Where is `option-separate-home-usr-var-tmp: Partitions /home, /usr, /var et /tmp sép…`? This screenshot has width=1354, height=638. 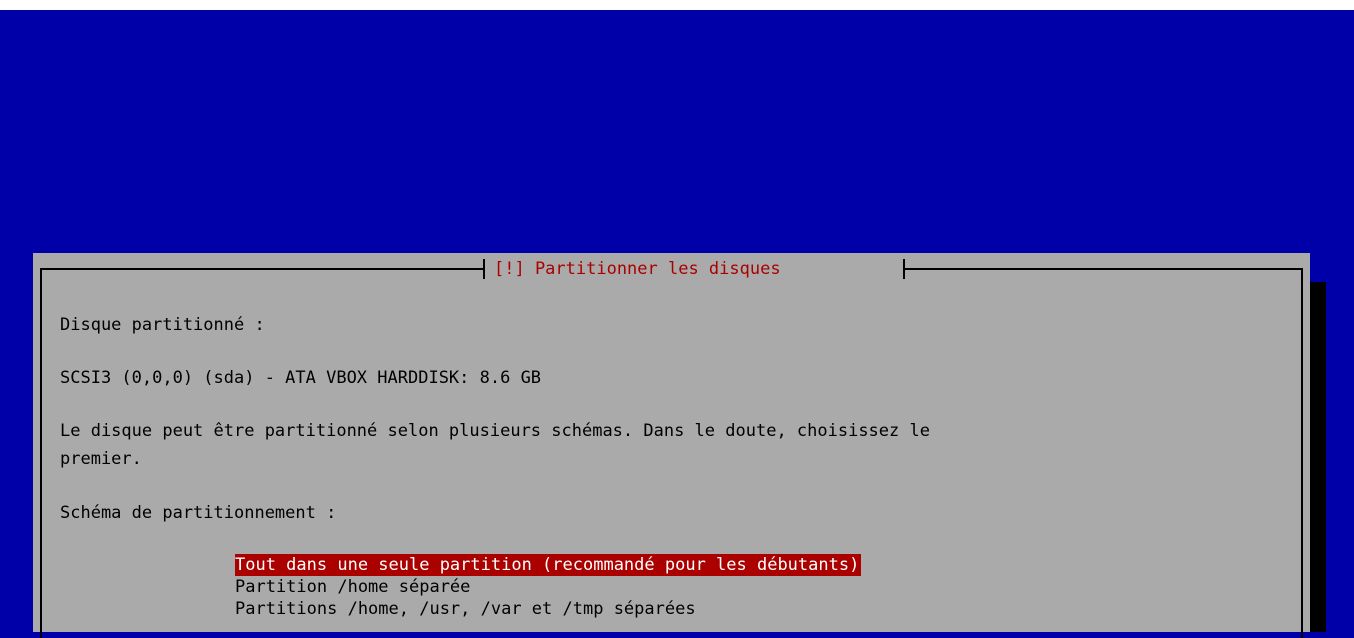 option-separate-home-usr-var-tmp: Partitions /home, /usr, /var et /tmp sép… is located at coordinates (465, 609).